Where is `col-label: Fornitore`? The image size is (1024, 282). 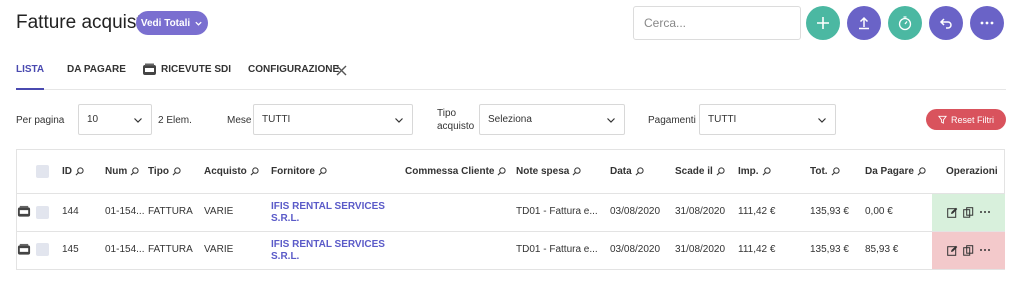 col-label: Fornitore is located at coordinates (293, 171).